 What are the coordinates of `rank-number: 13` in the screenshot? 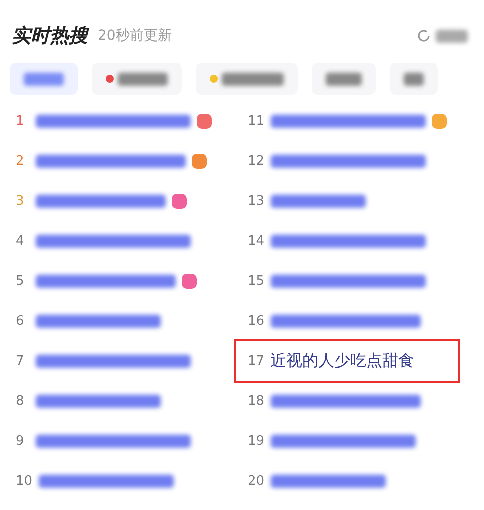 It's located at (256, 201).